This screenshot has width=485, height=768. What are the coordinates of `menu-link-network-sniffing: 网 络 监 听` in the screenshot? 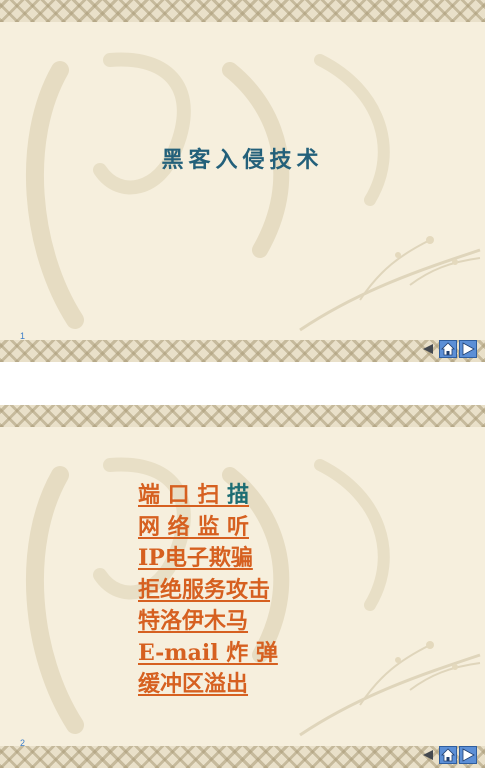 It's located at (193, 527).